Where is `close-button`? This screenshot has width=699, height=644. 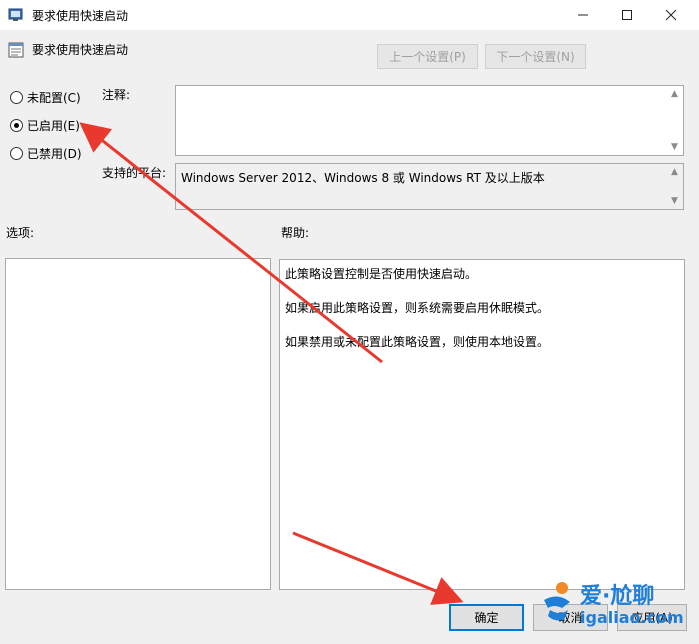 close-button is located at coordinates (671, 15).